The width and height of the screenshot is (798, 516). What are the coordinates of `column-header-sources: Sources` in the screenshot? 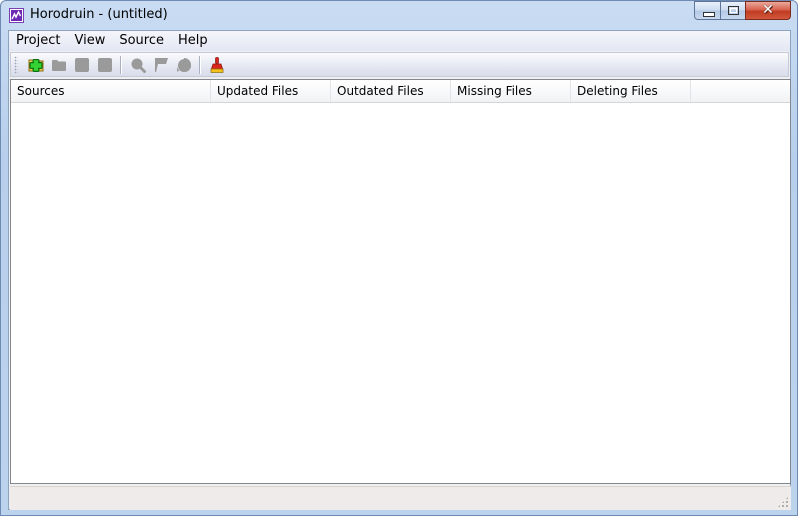 It's located at (111, 91).